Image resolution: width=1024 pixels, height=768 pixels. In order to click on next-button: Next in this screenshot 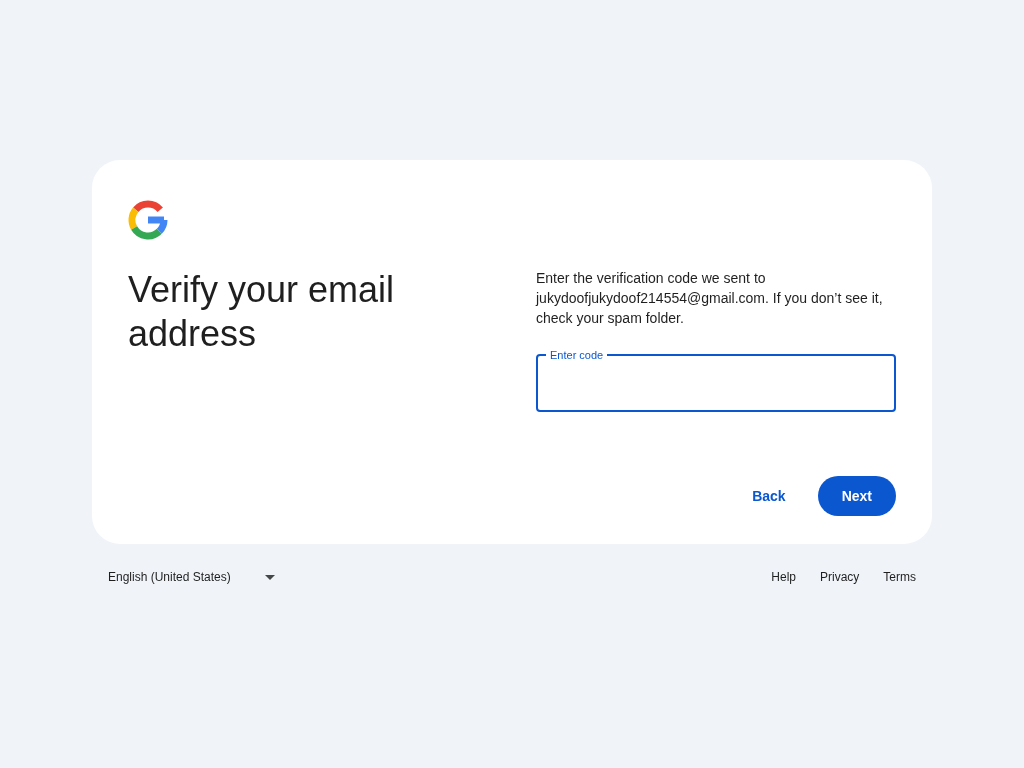, I will do `click(856, 496)`.